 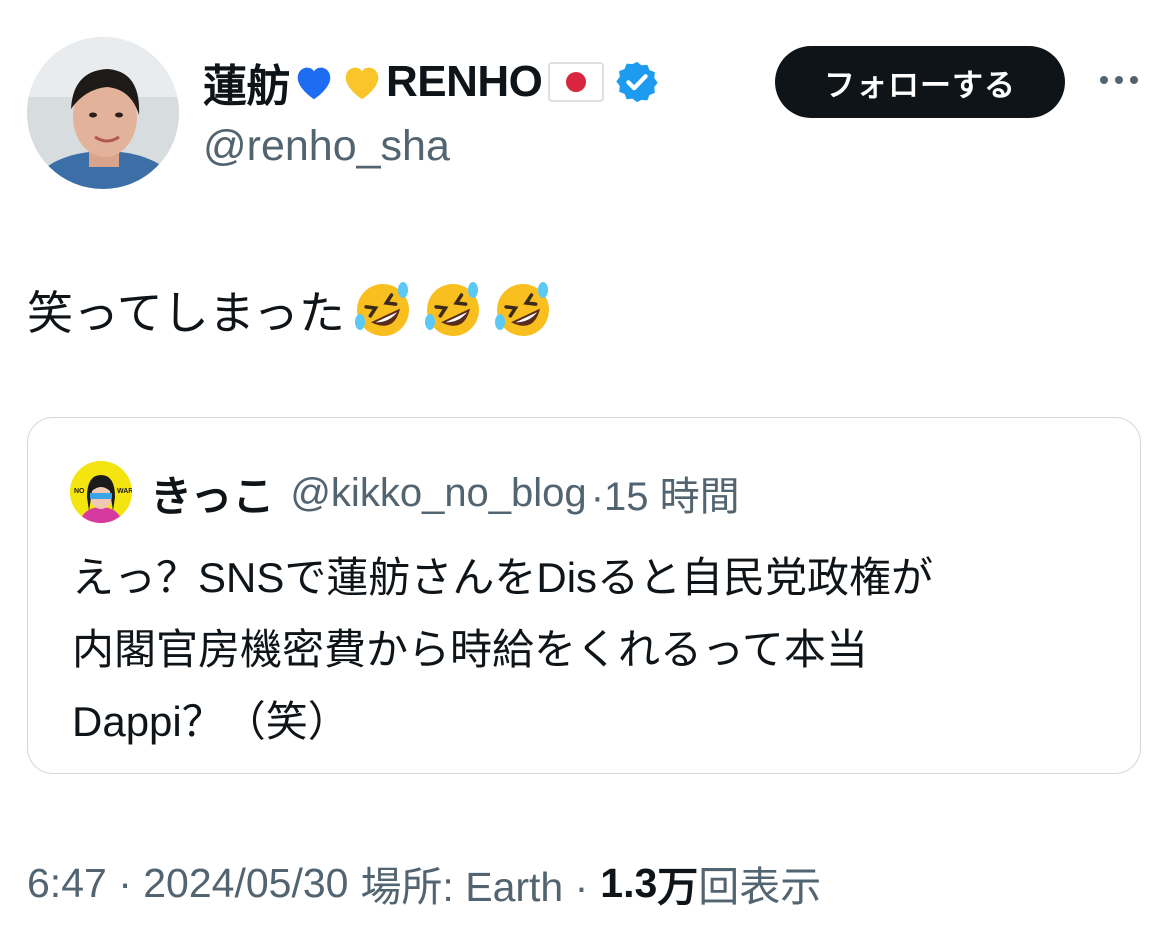 I want to click on tweet-timestamp: 6:47 · 2024/05/30, so click(x=187, y=883).